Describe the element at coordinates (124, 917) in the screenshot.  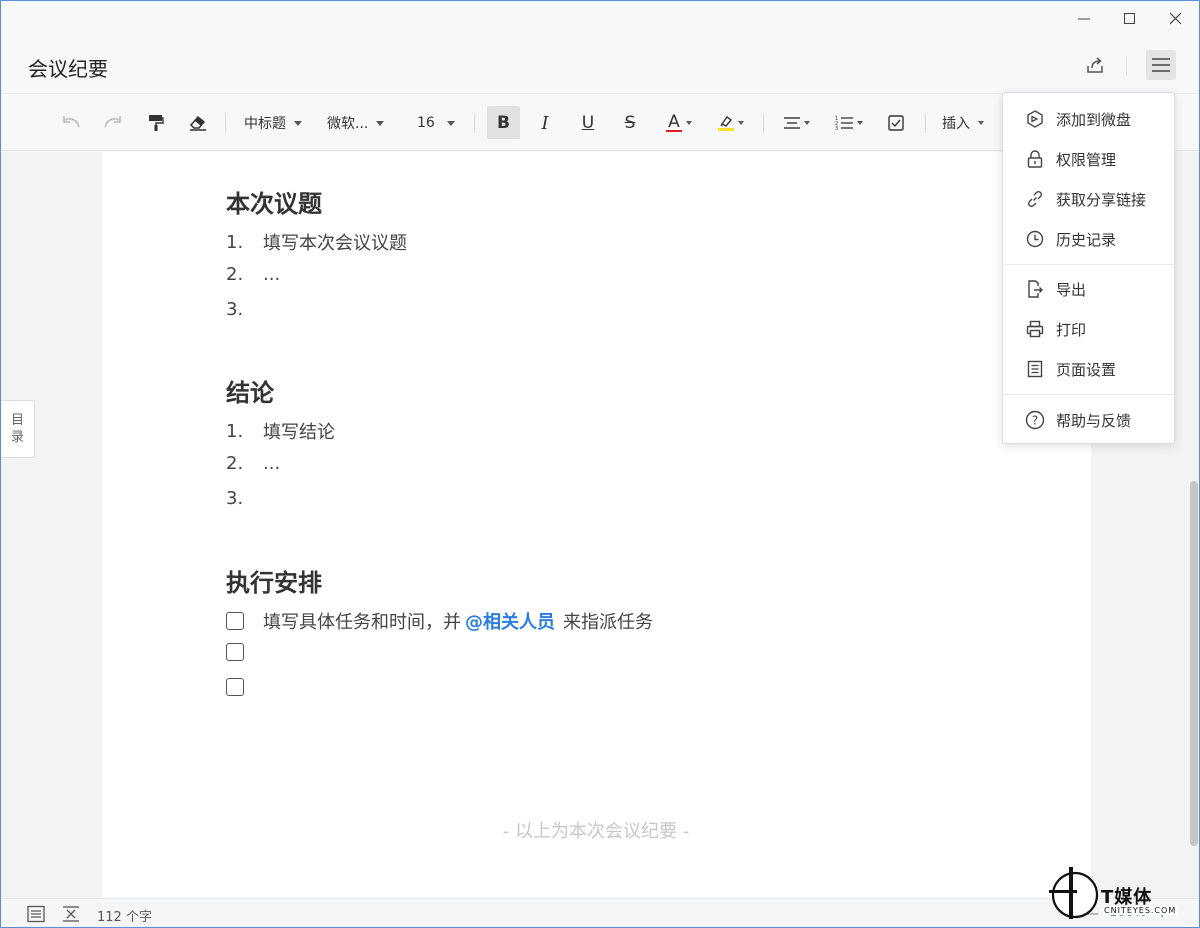
I see `word-count: 112 个字` at that location.